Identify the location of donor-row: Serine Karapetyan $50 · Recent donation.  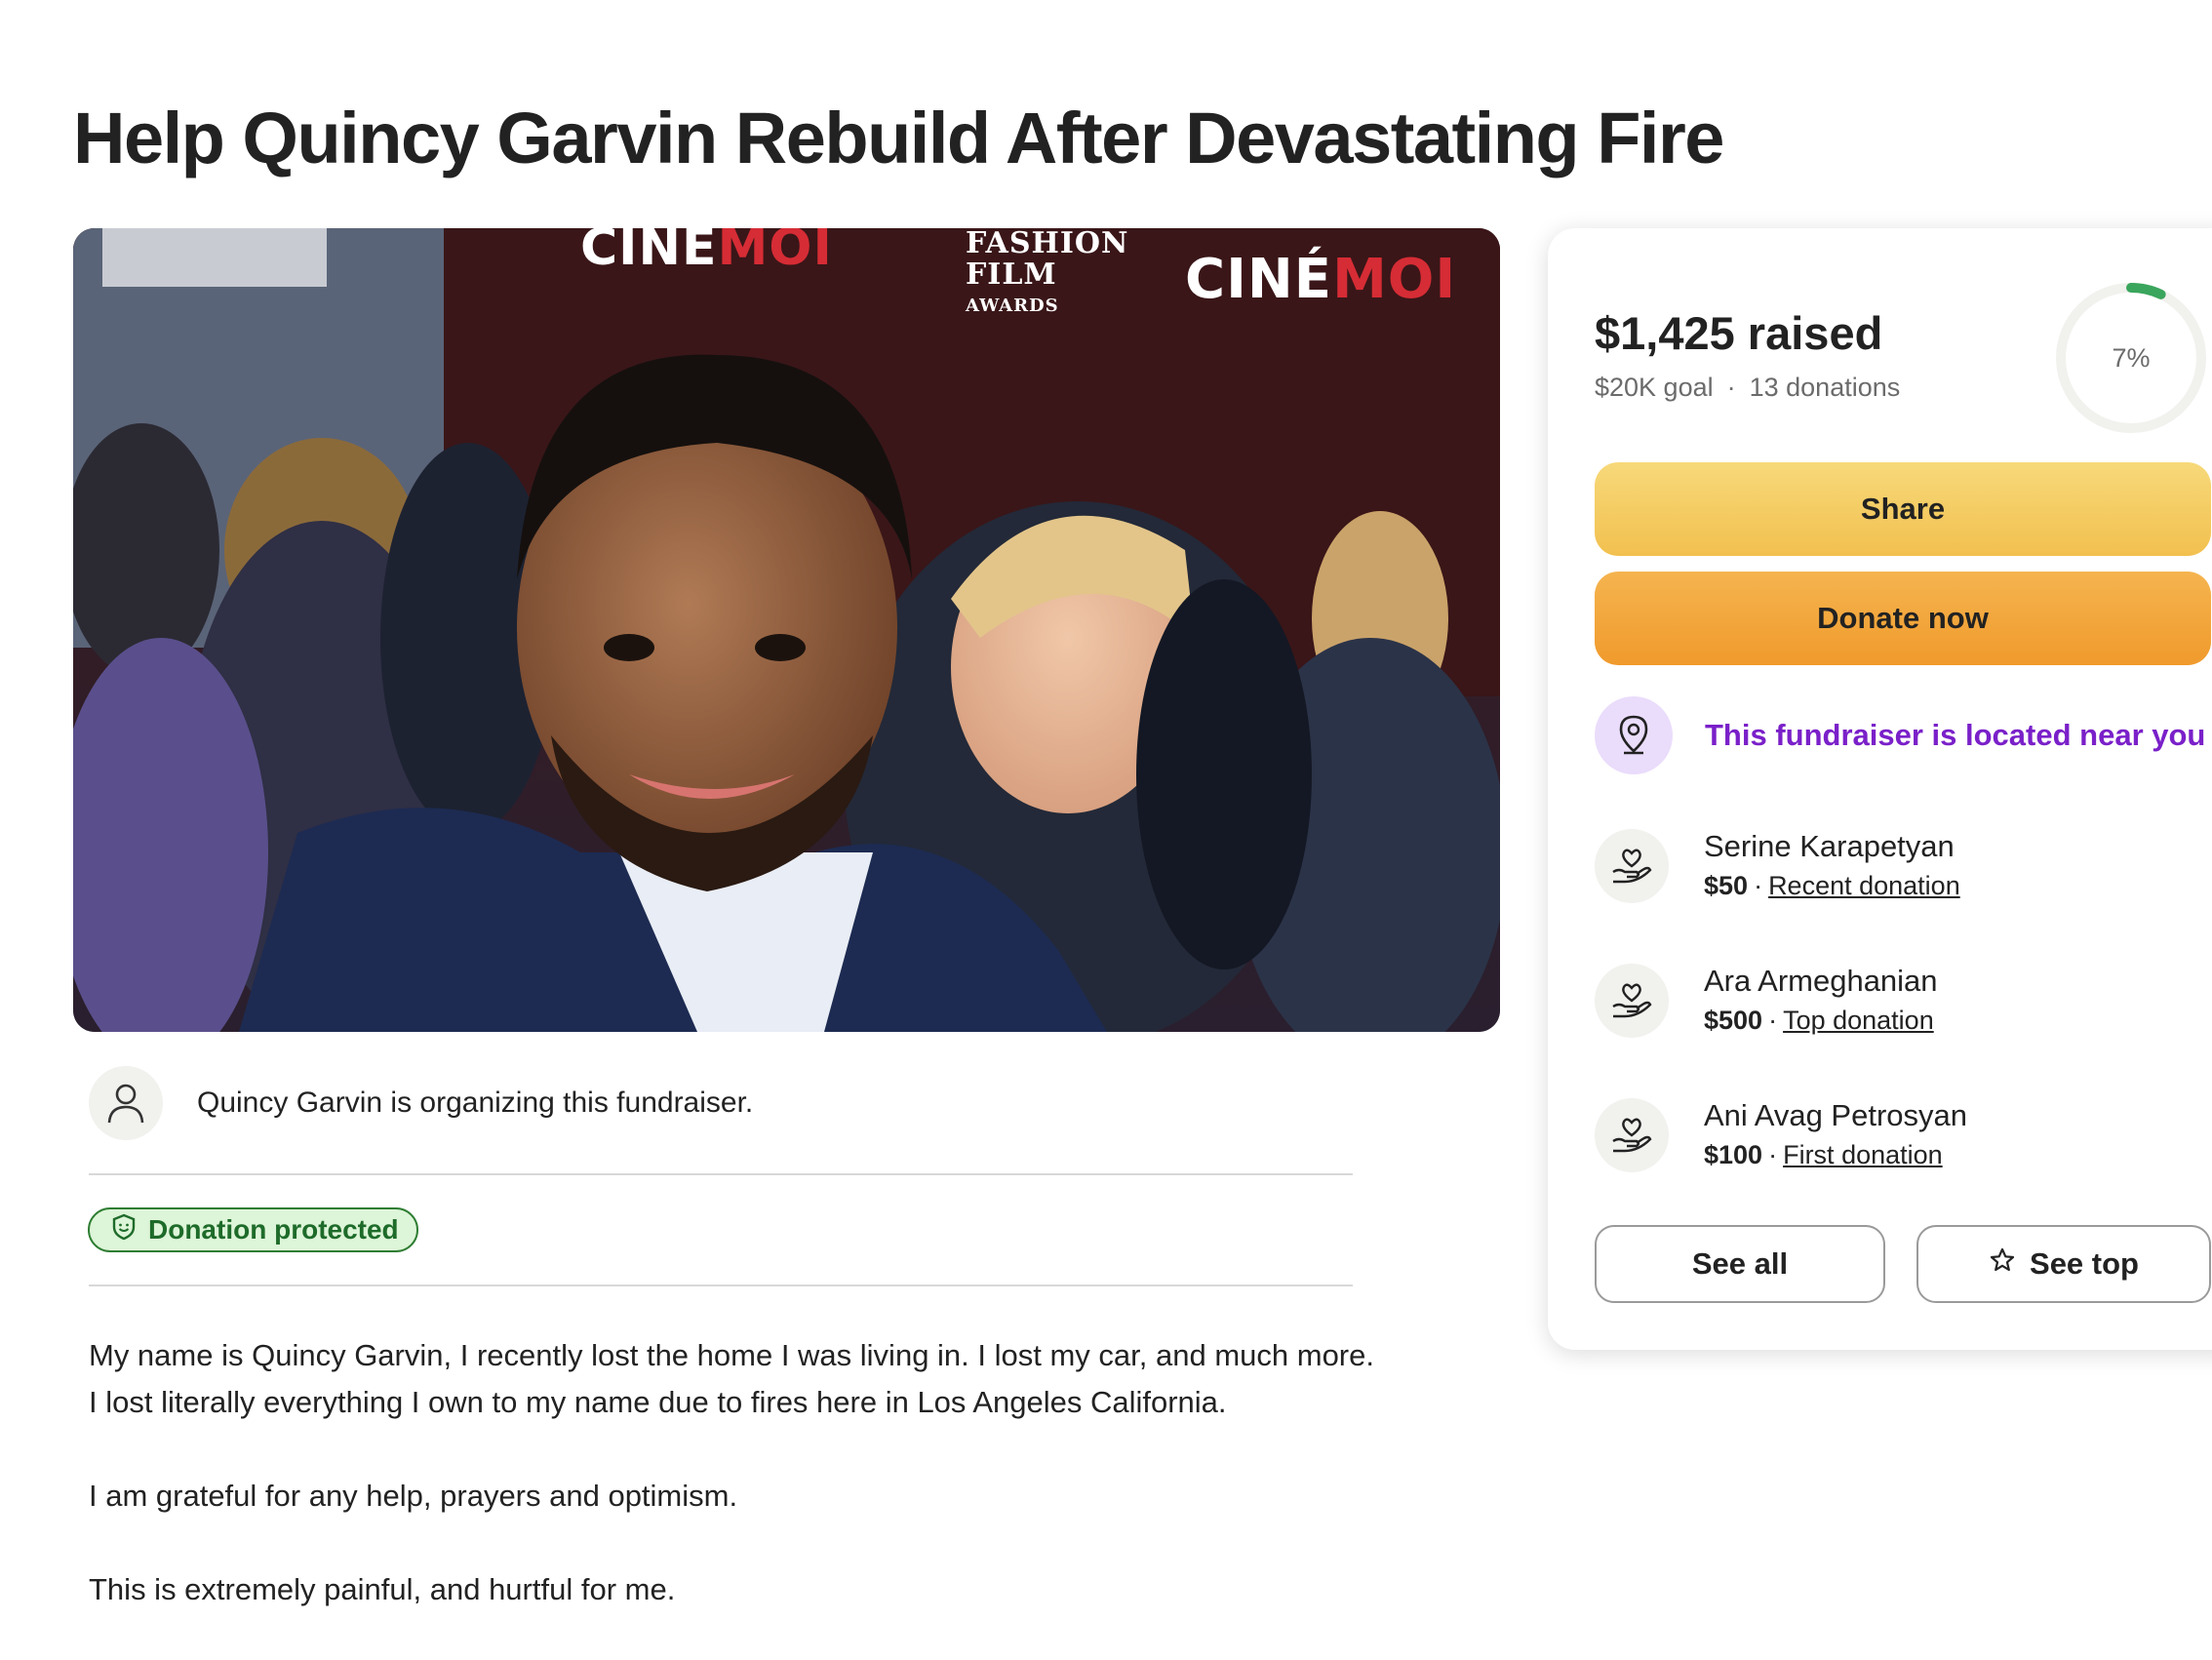
(1777, 866).